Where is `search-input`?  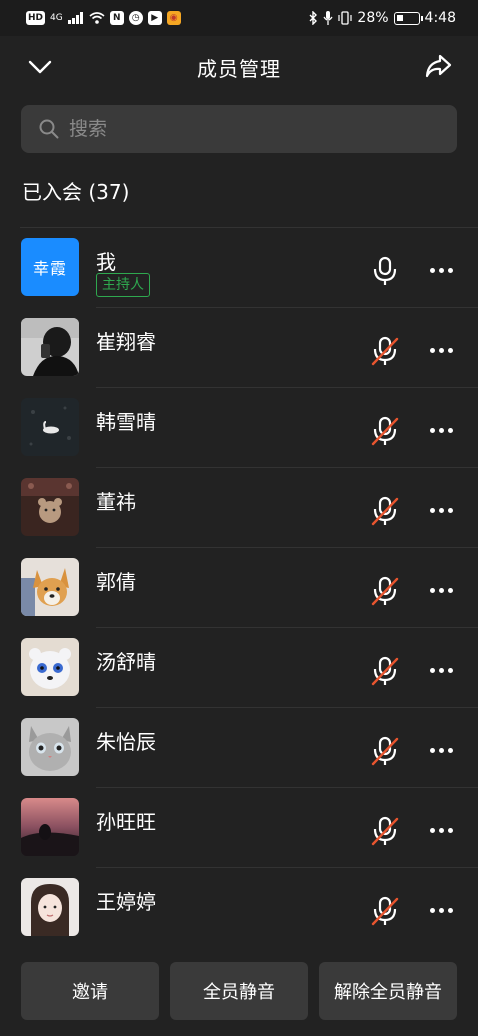
search-input is located at coordinates (249, 129).